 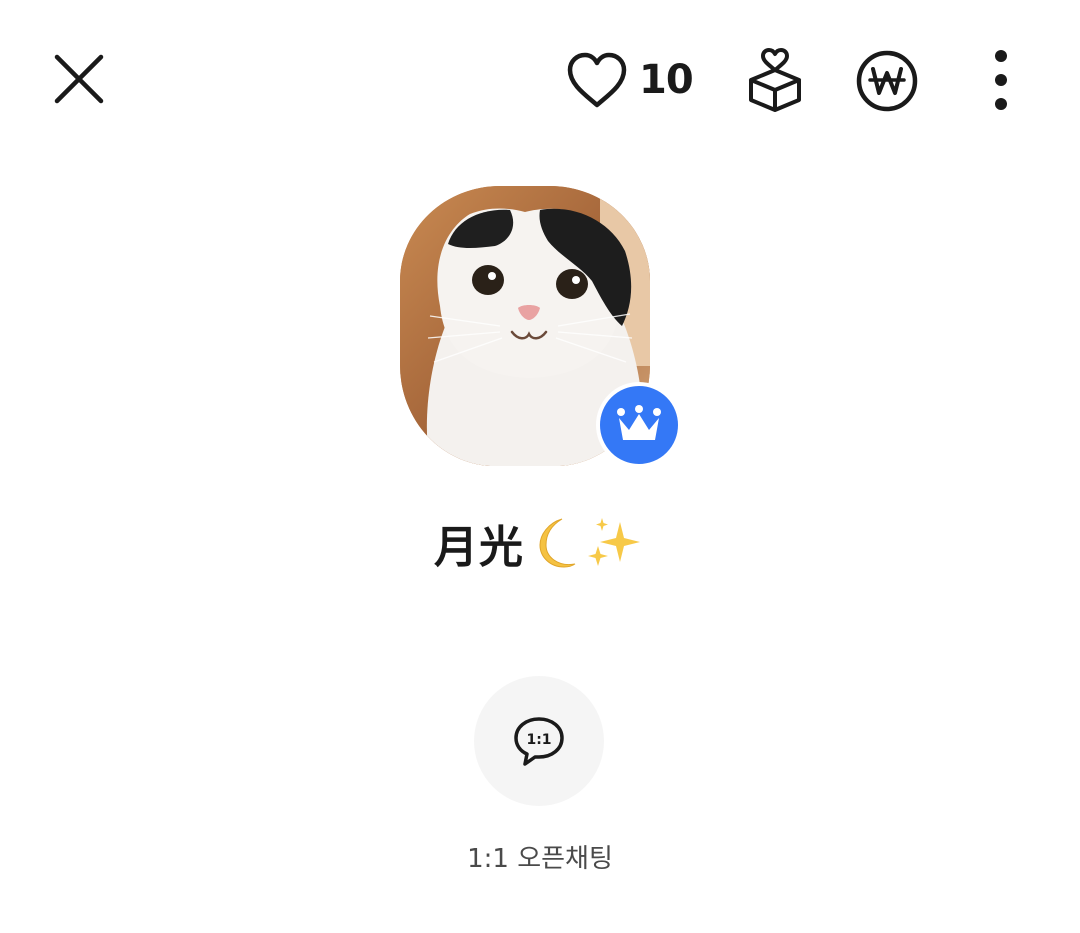 I want to click on heart-outline-icon, so click(x=597, y=80).